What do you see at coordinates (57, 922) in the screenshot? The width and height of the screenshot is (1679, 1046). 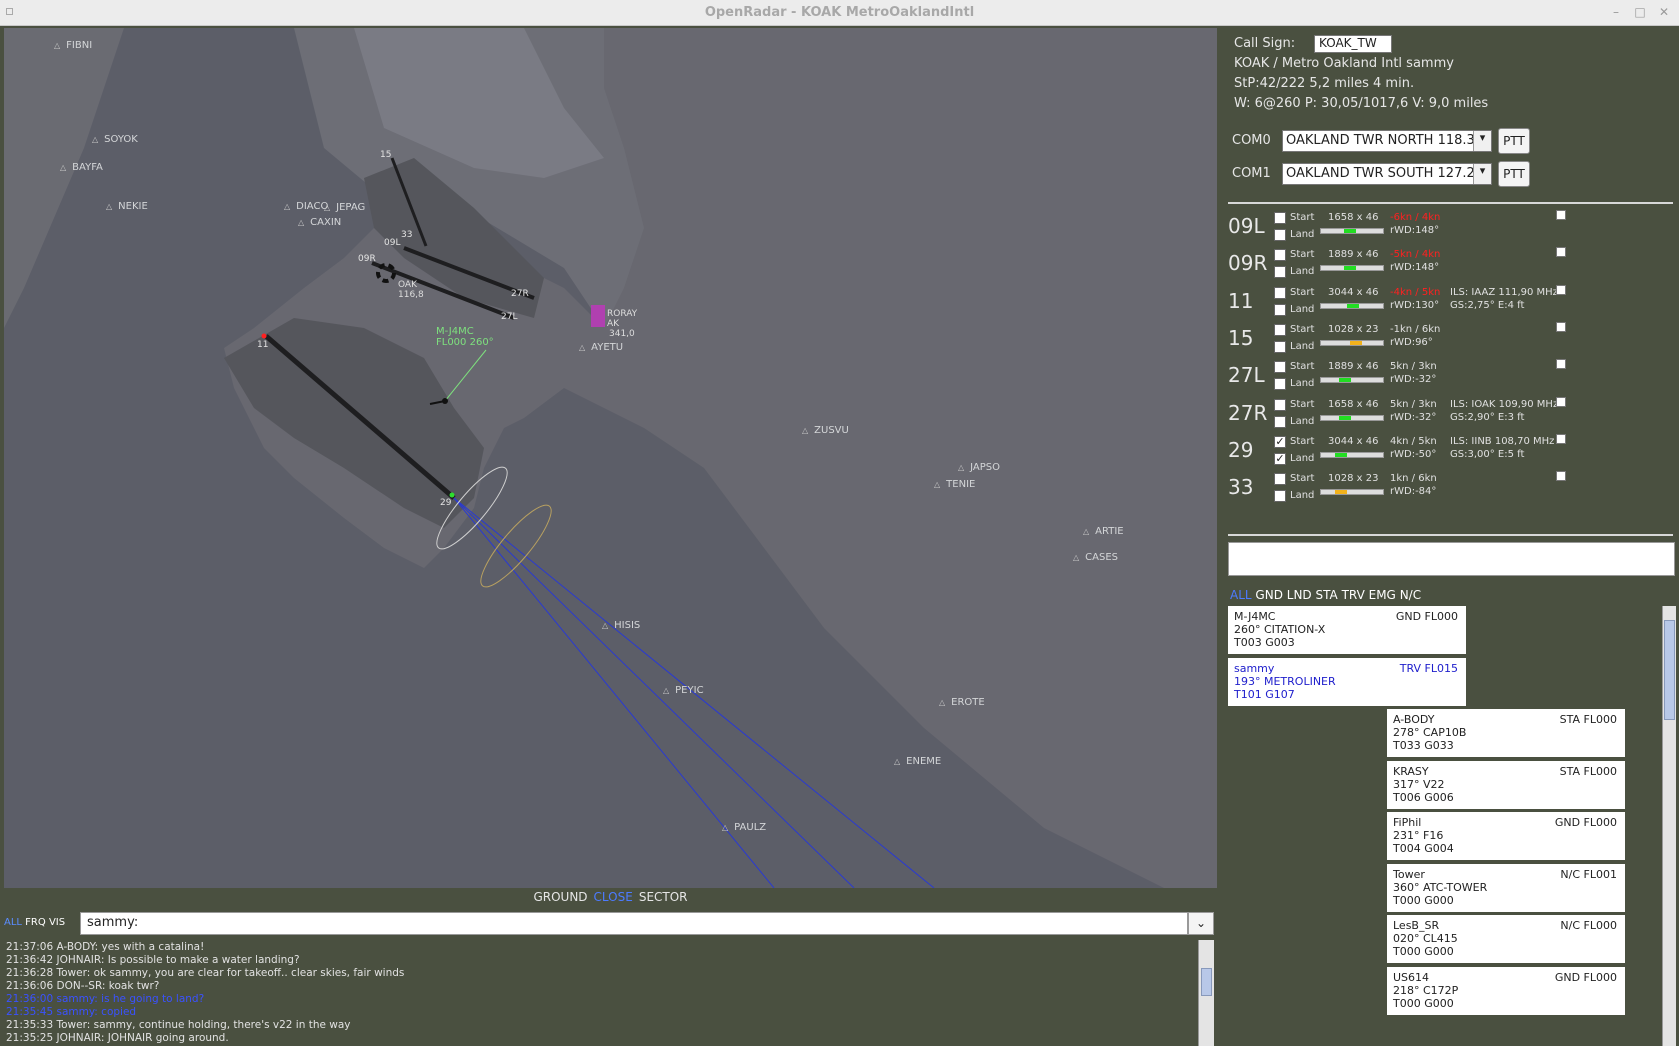 I see `chat-filter-vis: VIS` at bounding box center [57, 922].